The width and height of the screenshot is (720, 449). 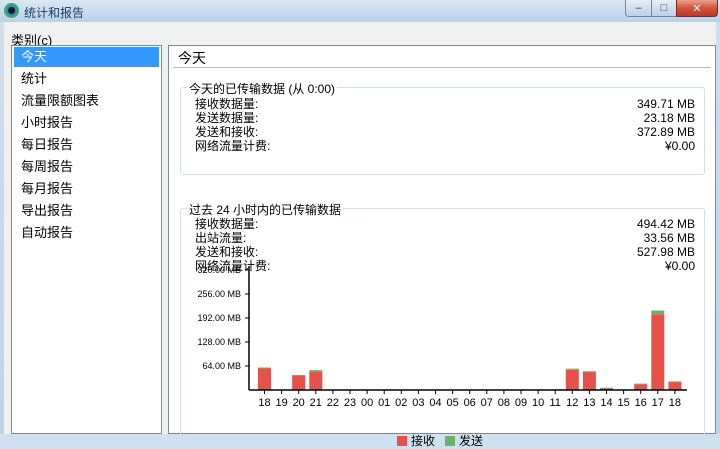 I want to click on x-tick-label: 23, so click(x=350, y=403).